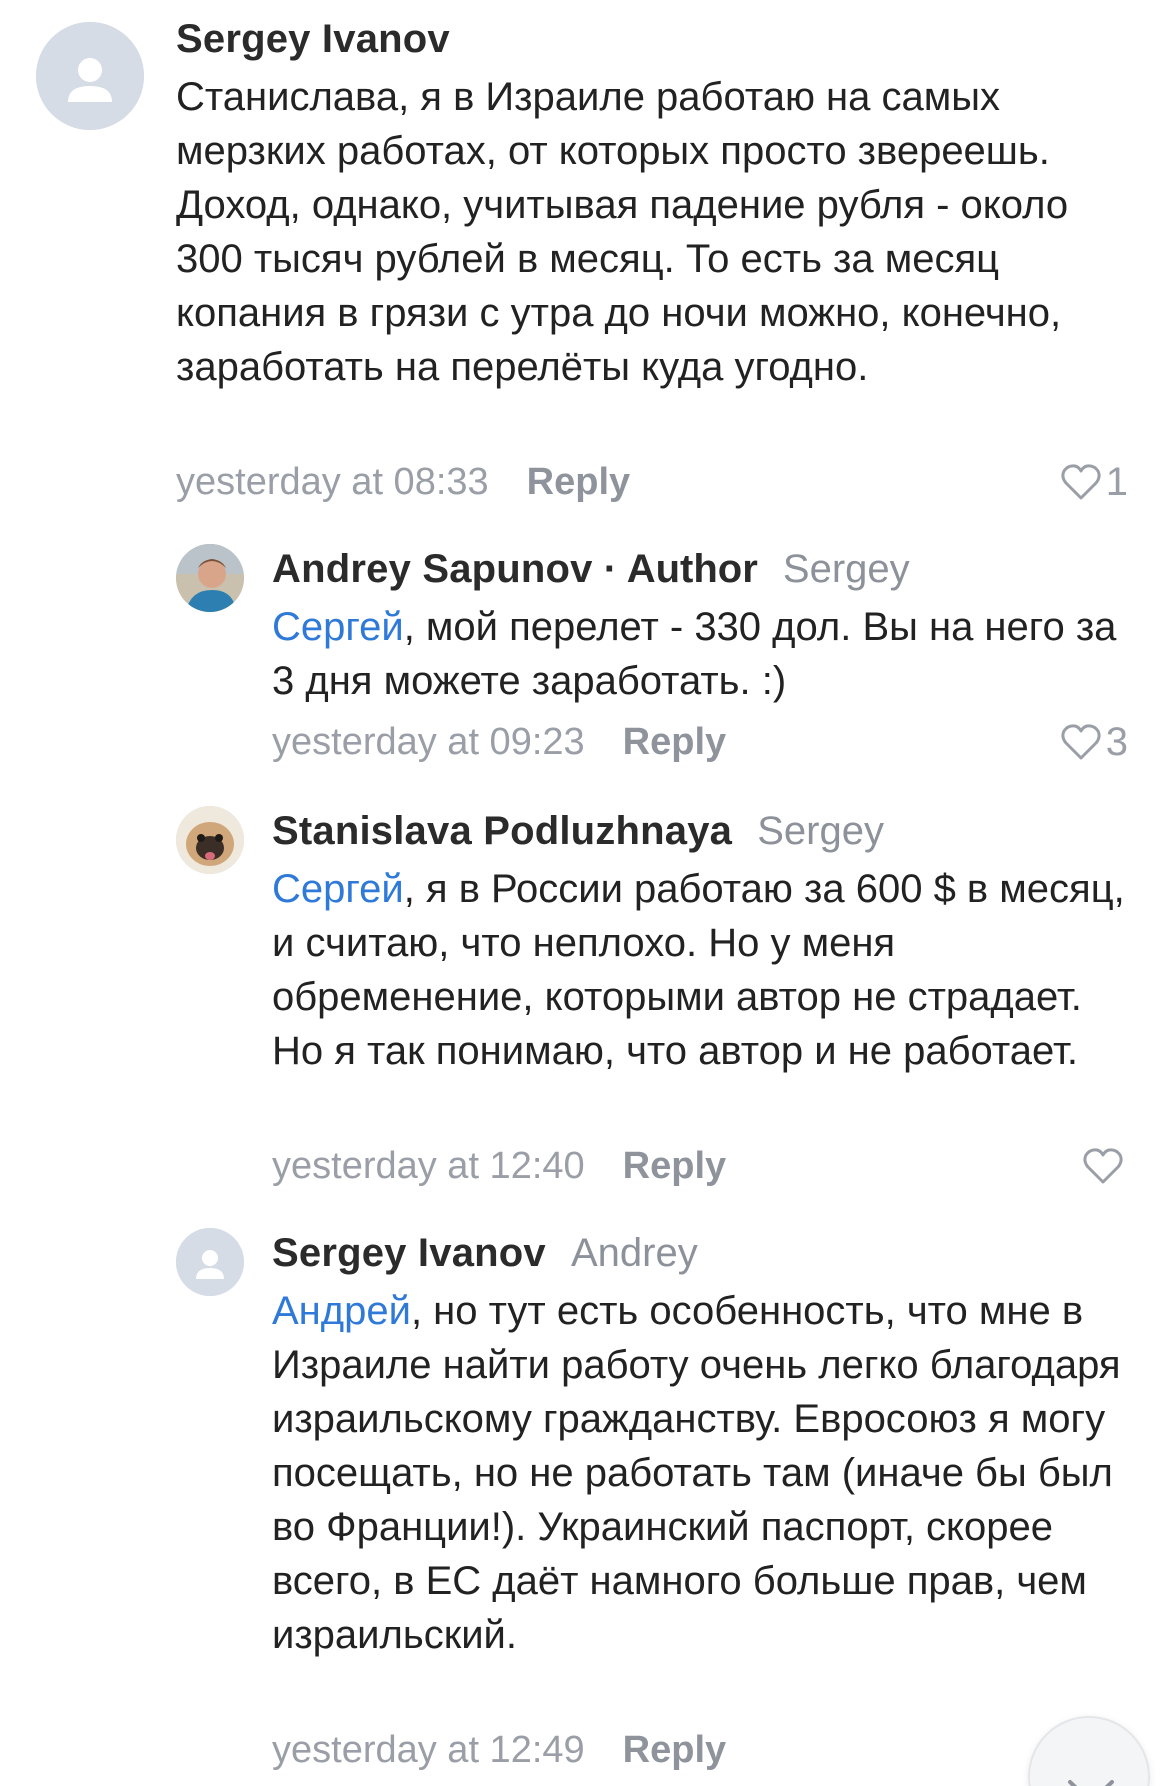 The height and width of the screenshot is (1786, 1170). I want to click on comment-header: Stanislava Podluzhnaya Sergey, so click(578, 831).